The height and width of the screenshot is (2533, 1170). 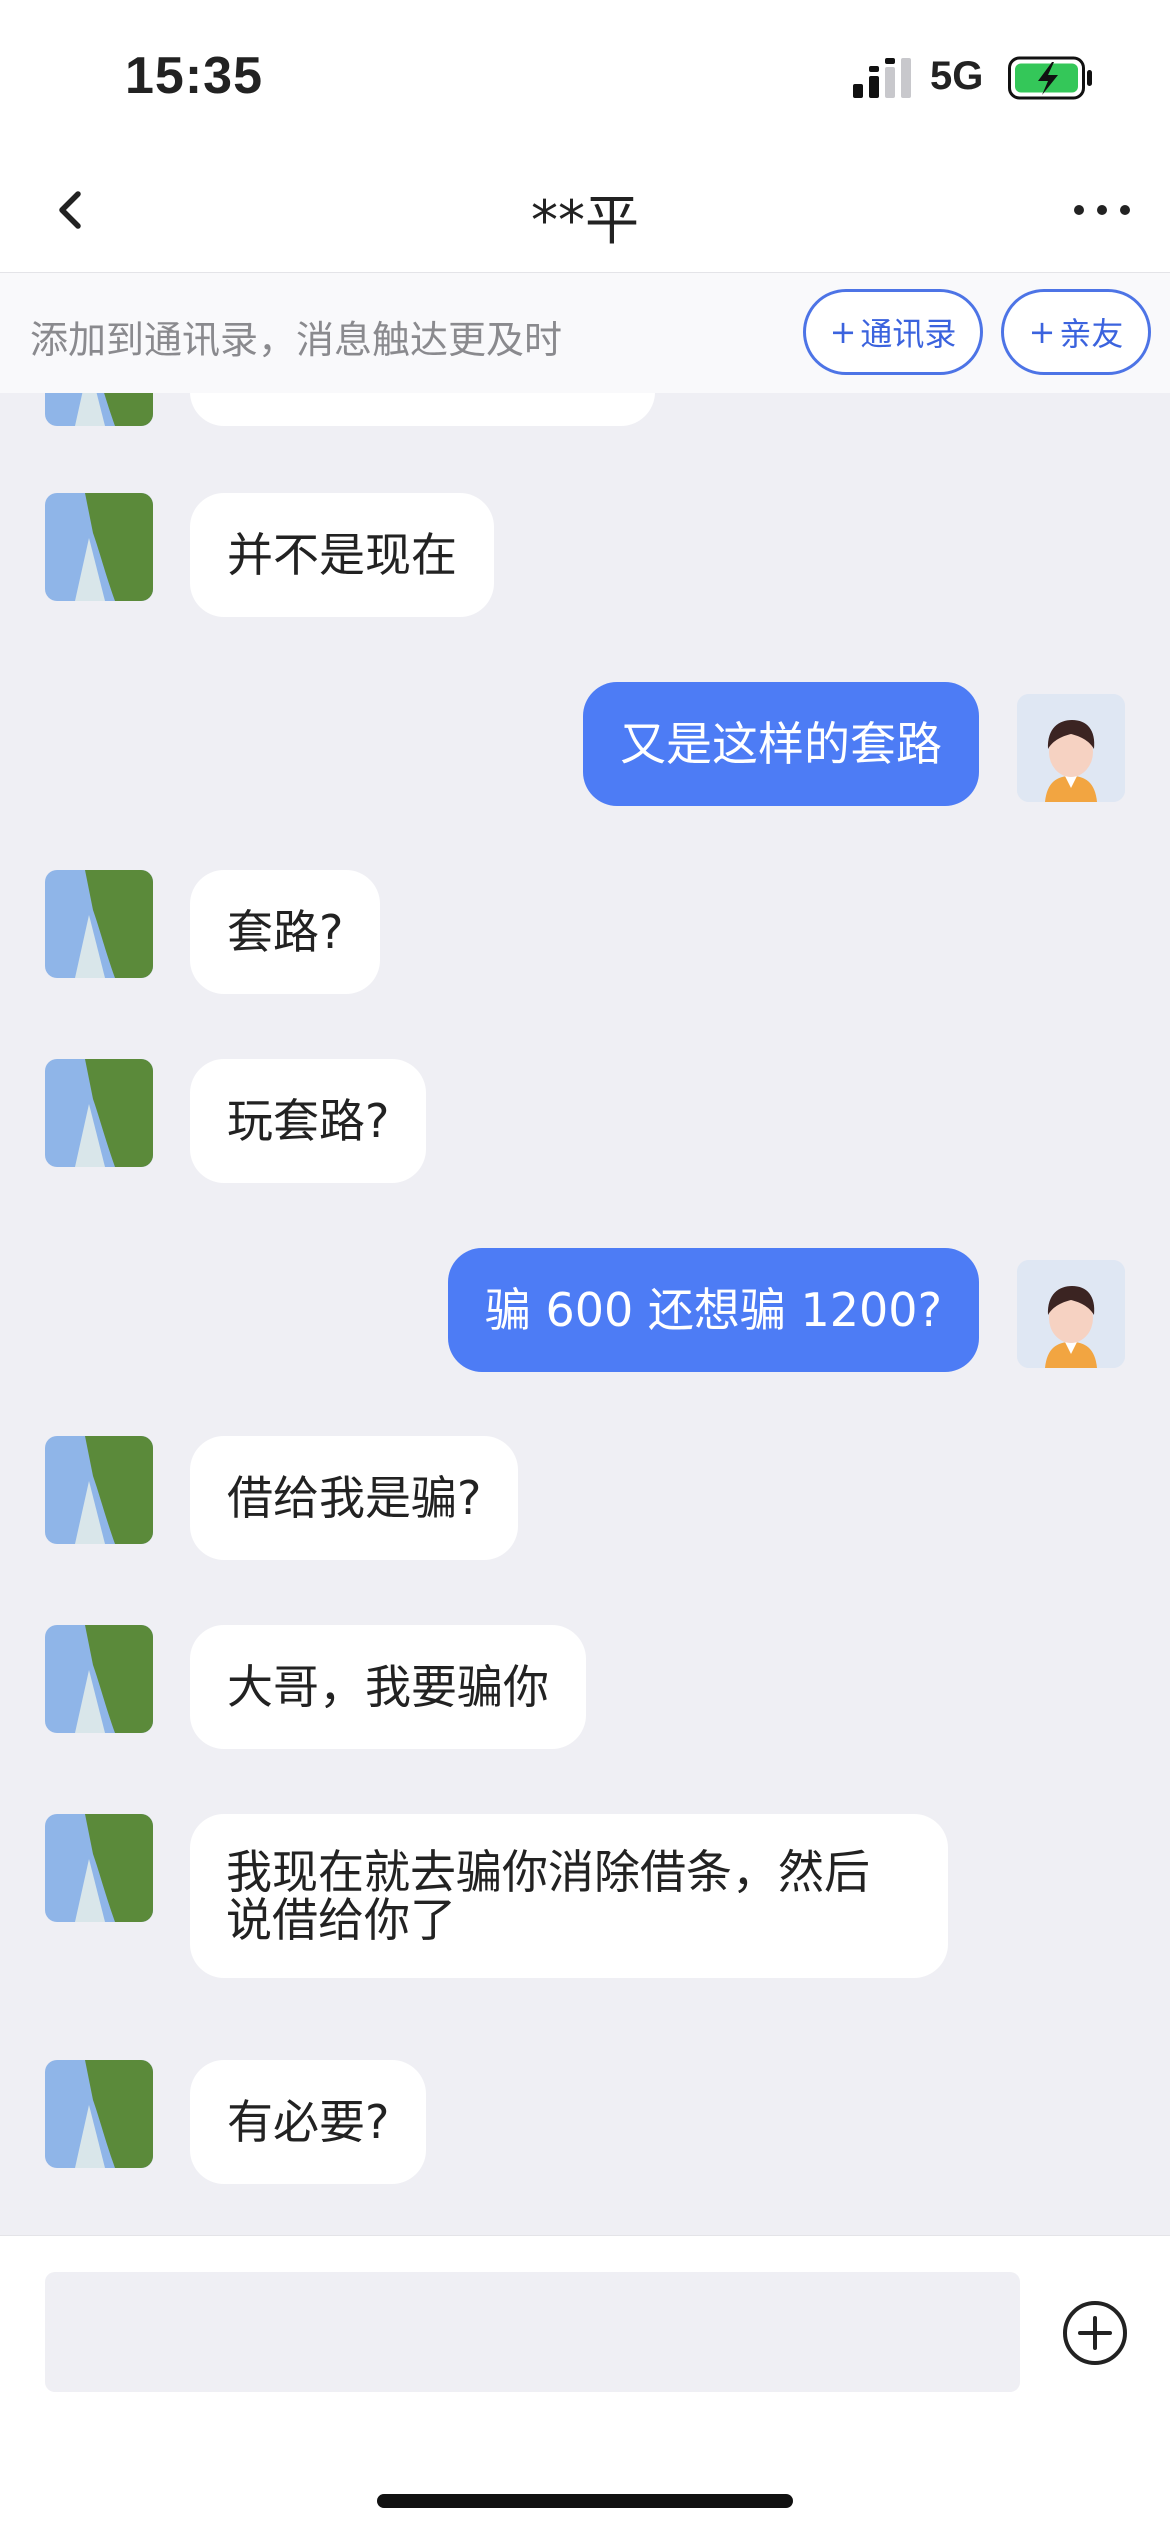 I want to click on input-bar, so click(x=585, y=2384).